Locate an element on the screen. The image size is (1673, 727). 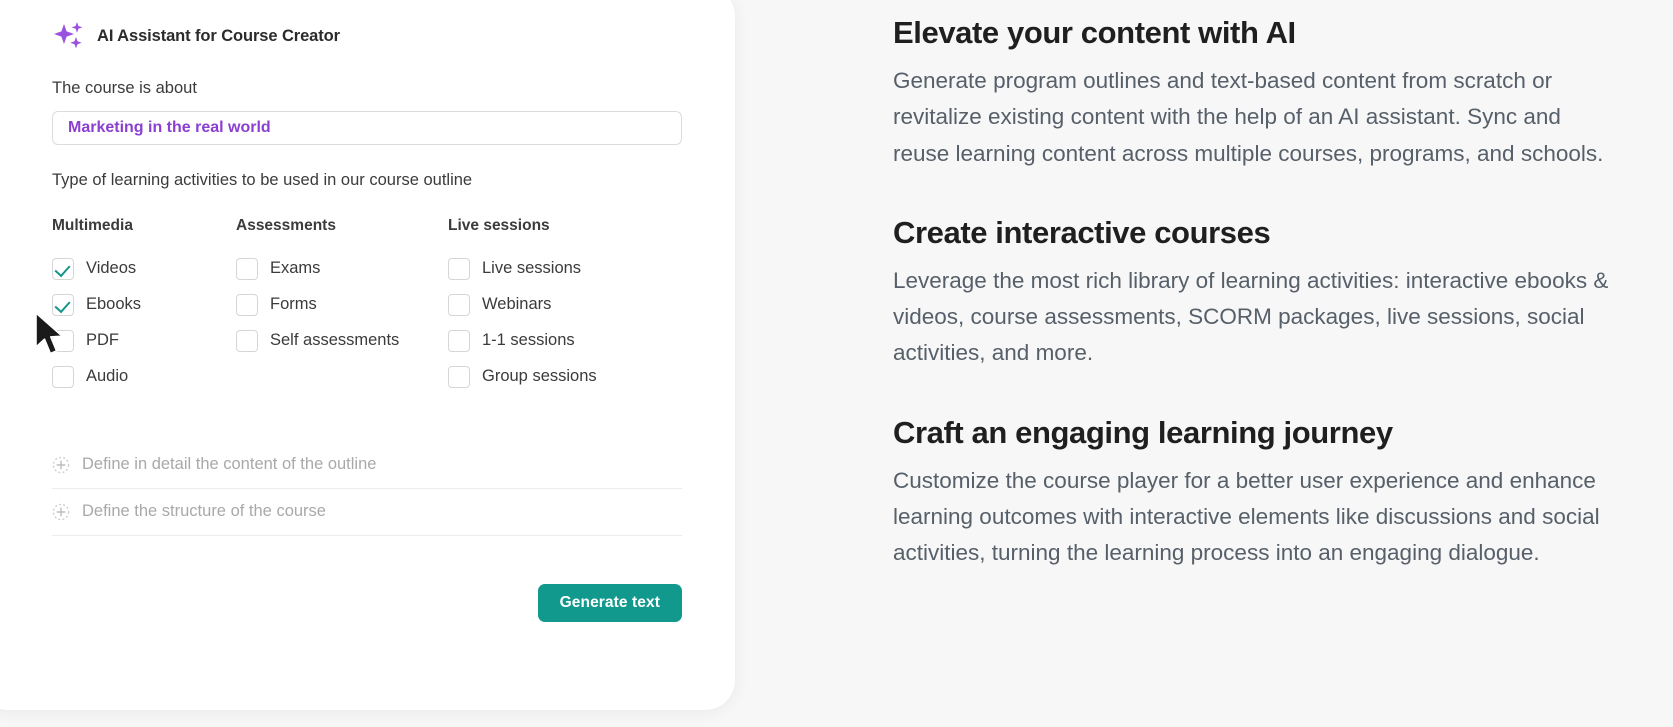
checkbox-row: Forms is located at coordinates (342, 304).